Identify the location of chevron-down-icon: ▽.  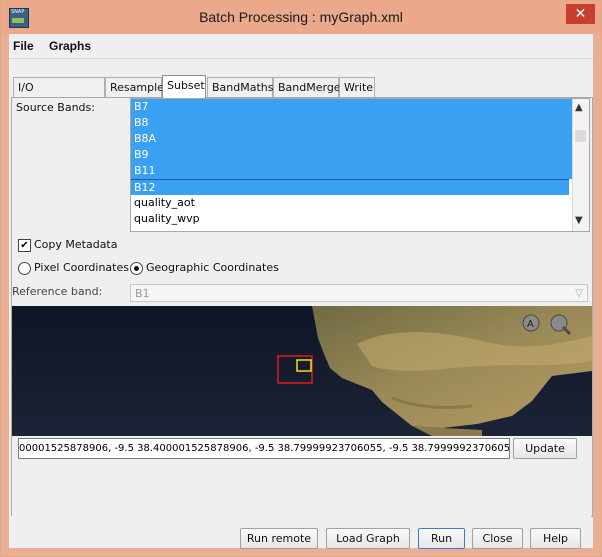
(579, 293).